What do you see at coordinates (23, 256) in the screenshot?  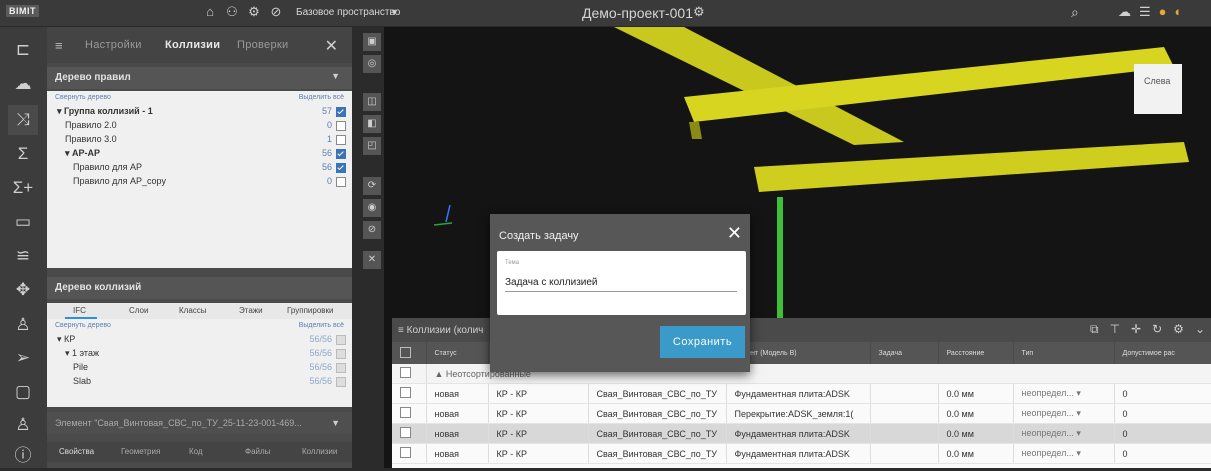 I see `compare-icon: ≌` at bounding box center [23, 256].